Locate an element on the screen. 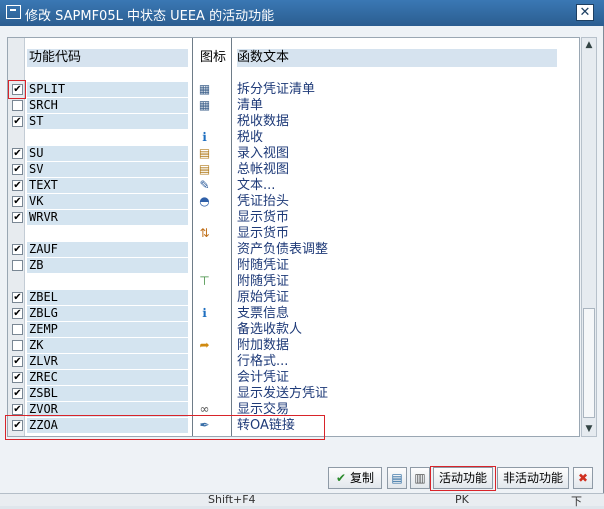 The height and width of the screenshot is (509, 604). table-row: ✔ SPLIT ▦ 拆分凭证清单 is located at coordinates (293, 90).